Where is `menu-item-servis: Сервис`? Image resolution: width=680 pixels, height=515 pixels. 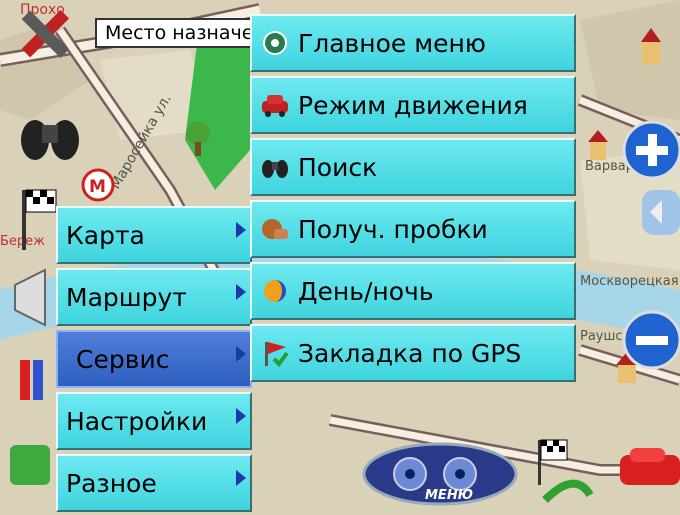
menu-item-servis: Сервис is located at coordinates (154, 359).